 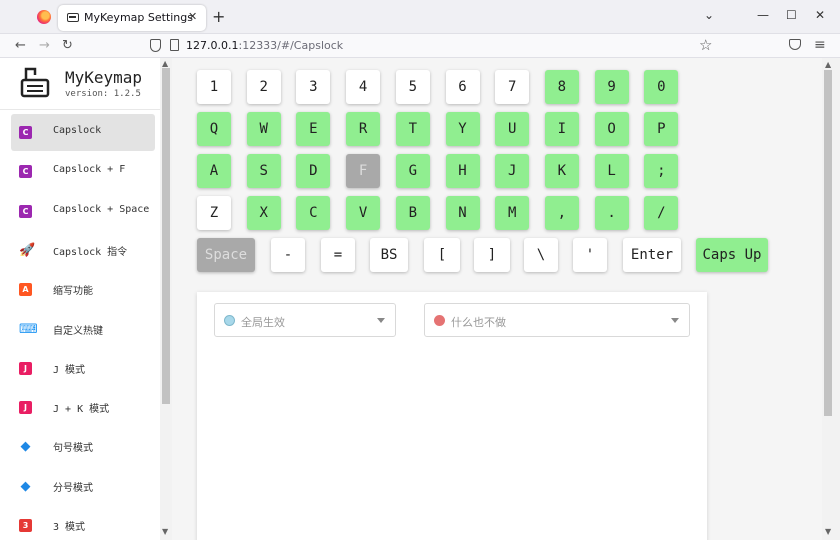 I want to click on key-button: \, so click(x=541, y=255).